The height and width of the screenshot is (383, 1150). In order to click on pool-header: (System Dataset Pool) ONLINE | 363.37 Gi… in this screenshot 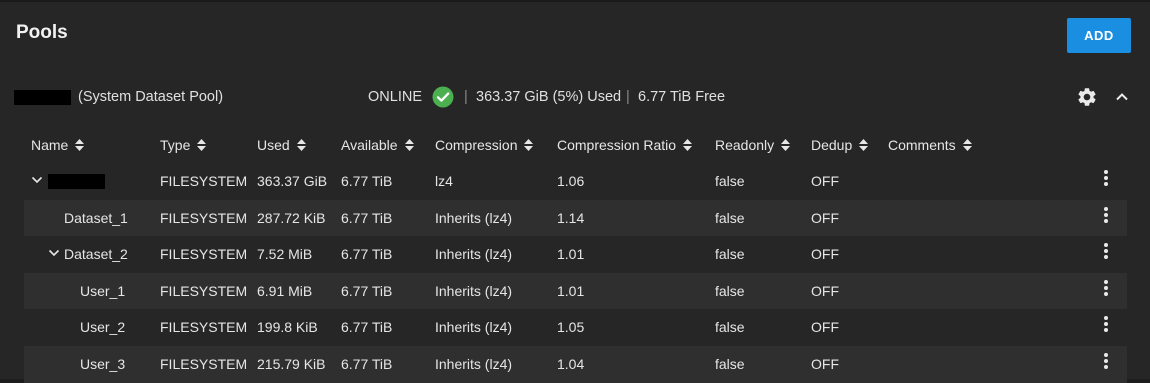, I will do `click(575, 98)`.